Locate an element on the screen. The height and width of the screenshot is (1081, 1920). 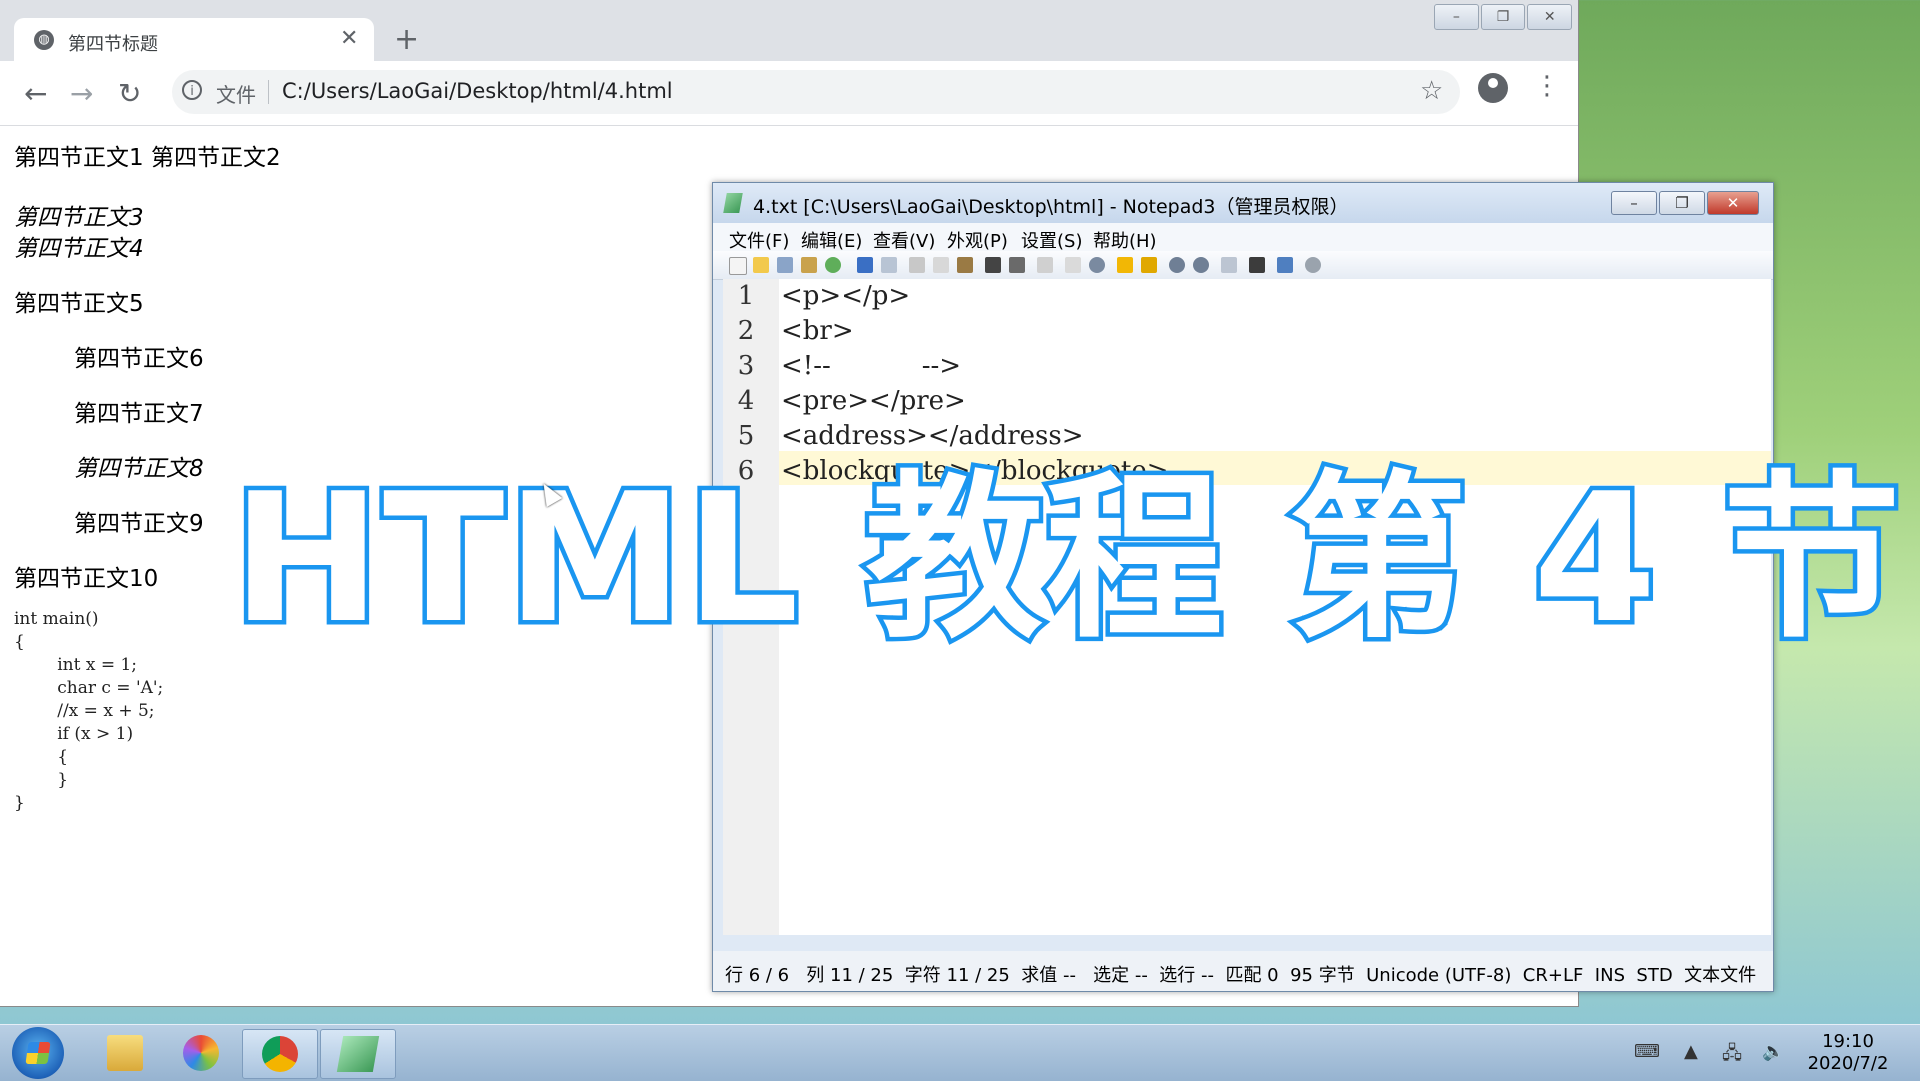
keyboard-icon: ⌨ is located at coordinates (1647, 1051).